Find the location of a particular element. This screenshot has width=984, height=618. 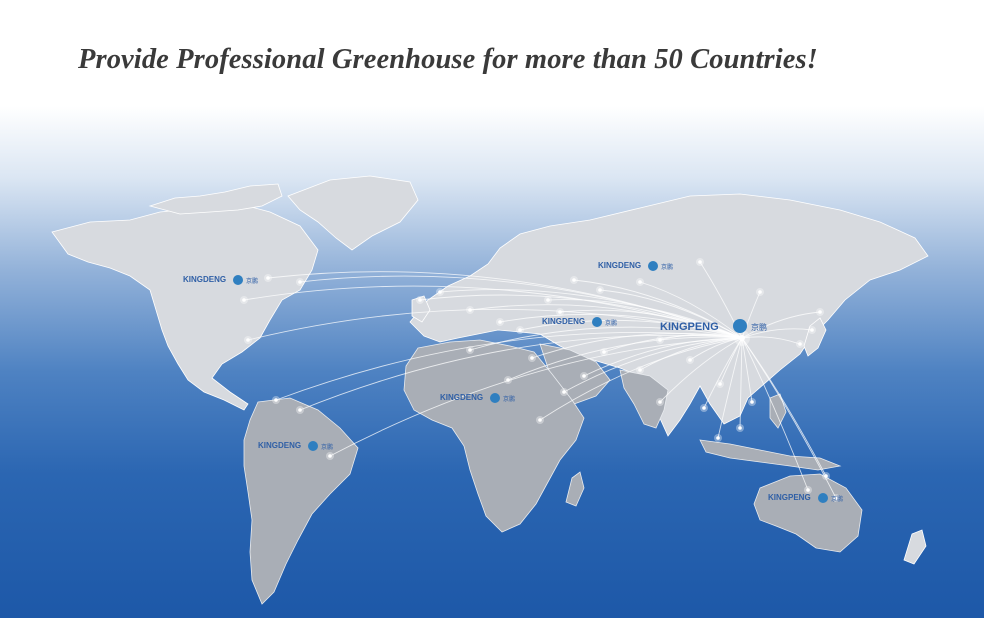

south-america-landmass is located at coordinates (301, 501).